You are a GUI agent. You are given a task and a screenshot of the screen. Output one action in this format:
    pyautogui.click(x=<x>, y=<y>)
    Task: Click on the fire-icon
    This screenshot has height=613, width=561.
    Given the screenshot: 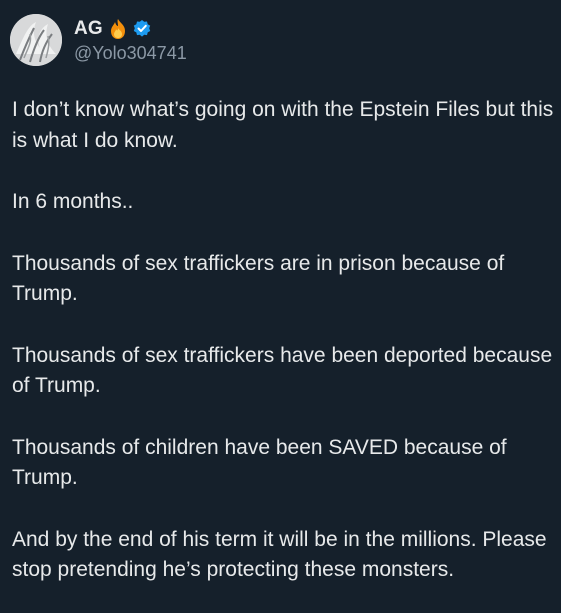 What is the action you would take?
    pyautogui.click(x=118, y=29)
    